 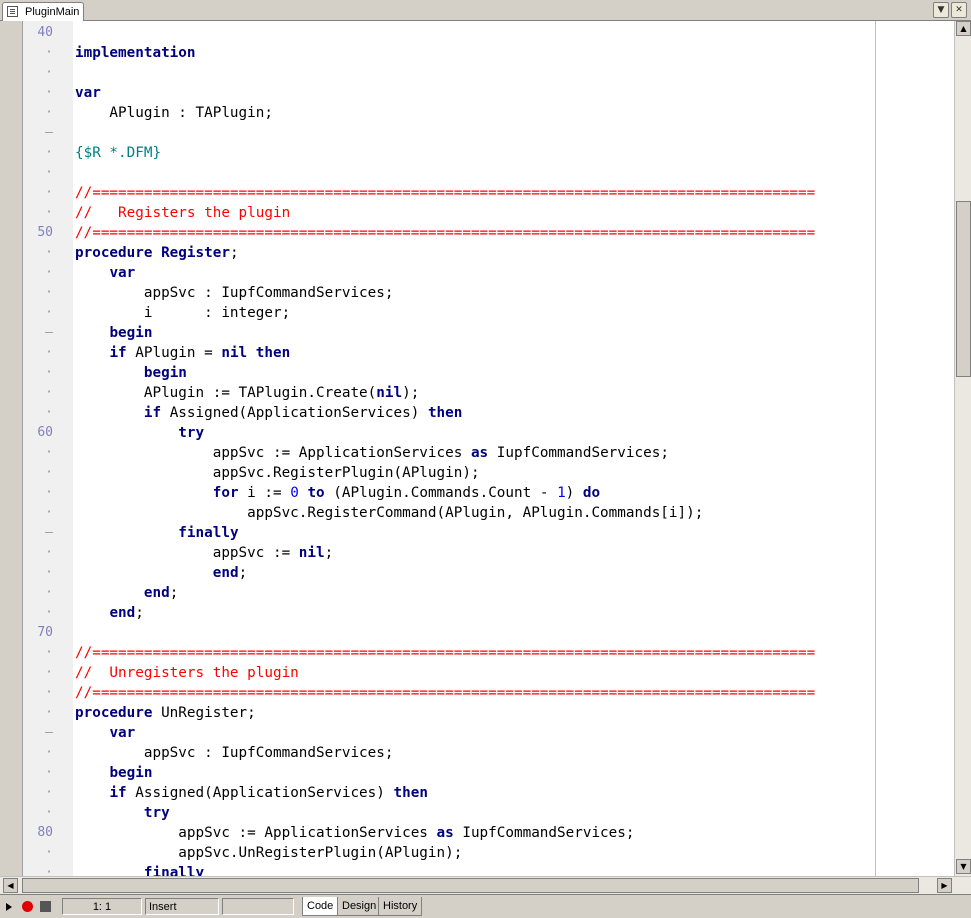 I want to click on scroll-left-button: ◀, so click(x=10, y=885).